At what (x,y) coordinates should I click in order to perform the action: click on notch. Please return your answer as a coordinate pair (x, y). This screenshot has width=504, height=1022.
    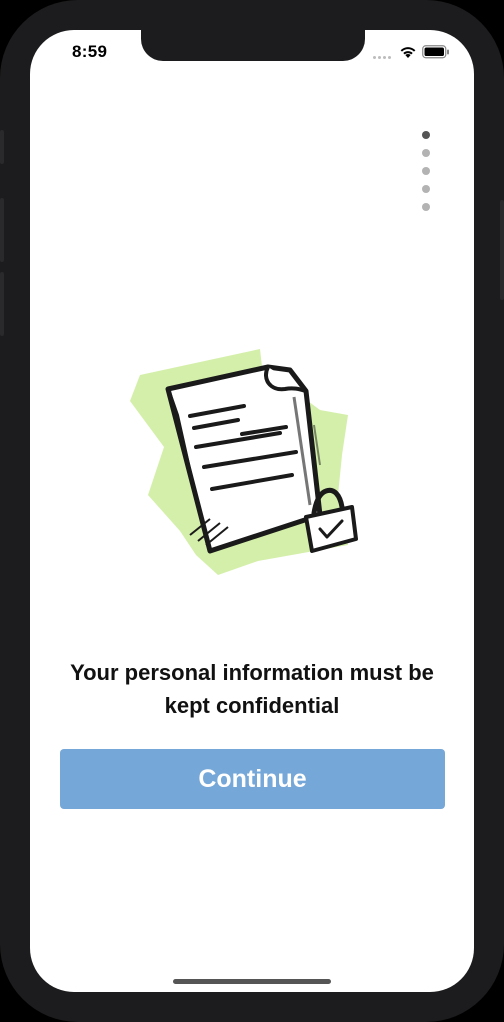
    Looking at the image, I should click on (253, 45).